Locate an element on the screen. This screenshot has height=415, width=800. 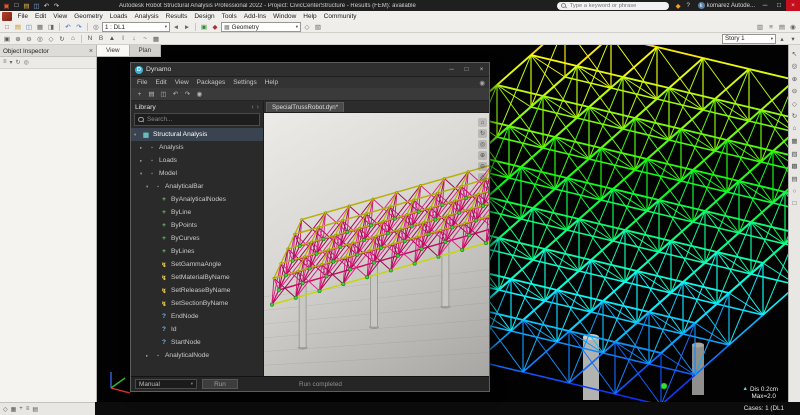
rotate-view-icon: ↻ is located at coordinates (62, 38).